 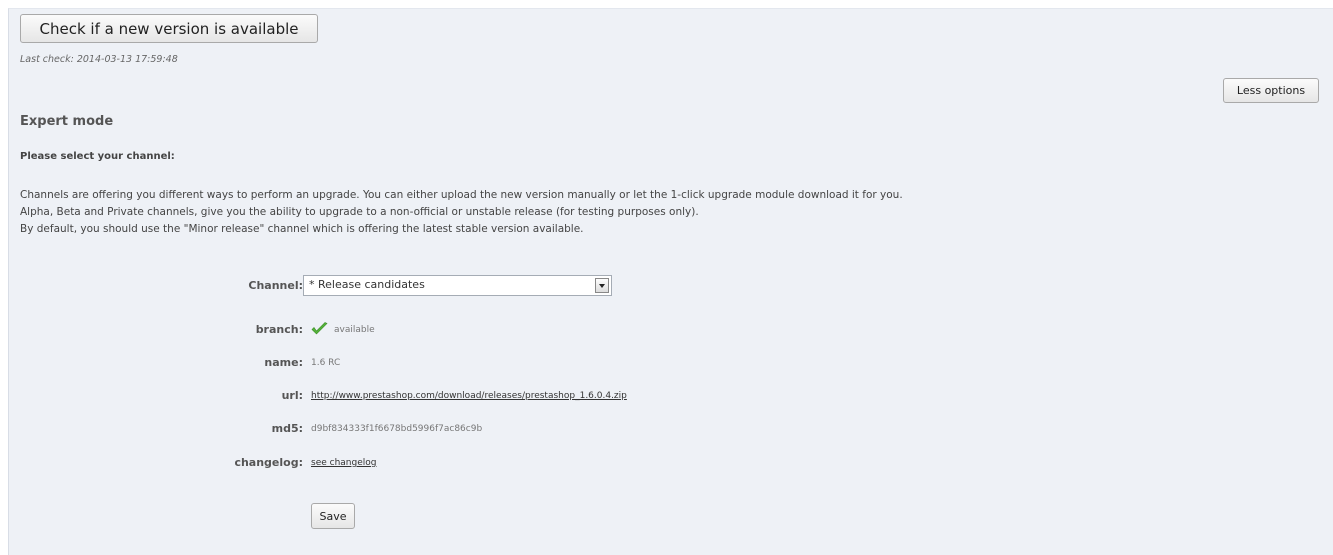 What do you see at coordinates (319, 327) in the screenshot?
I see `check-icon` at bounding box center [319, 327].